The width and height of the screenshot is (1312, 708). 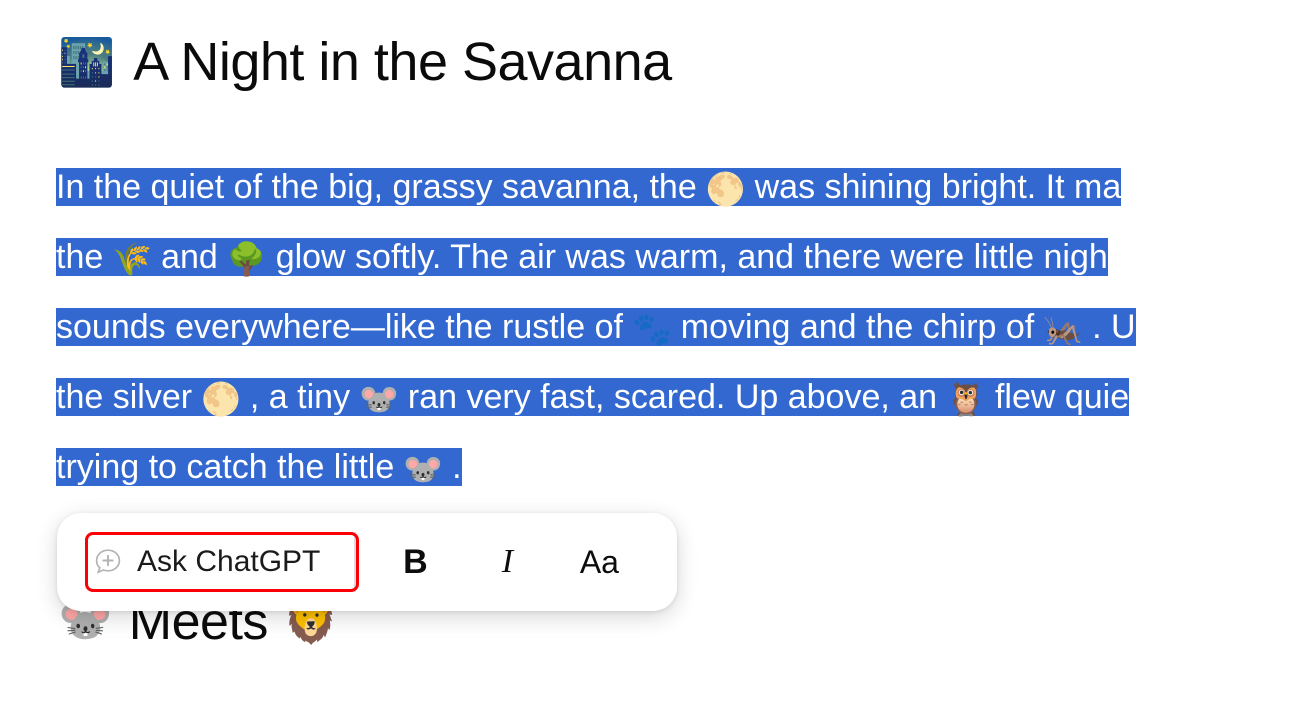 What do you see at coordinates (246, 259) in the screenshot?
I see `inline-emoji: 🌳` at bounding box center [246, 259].